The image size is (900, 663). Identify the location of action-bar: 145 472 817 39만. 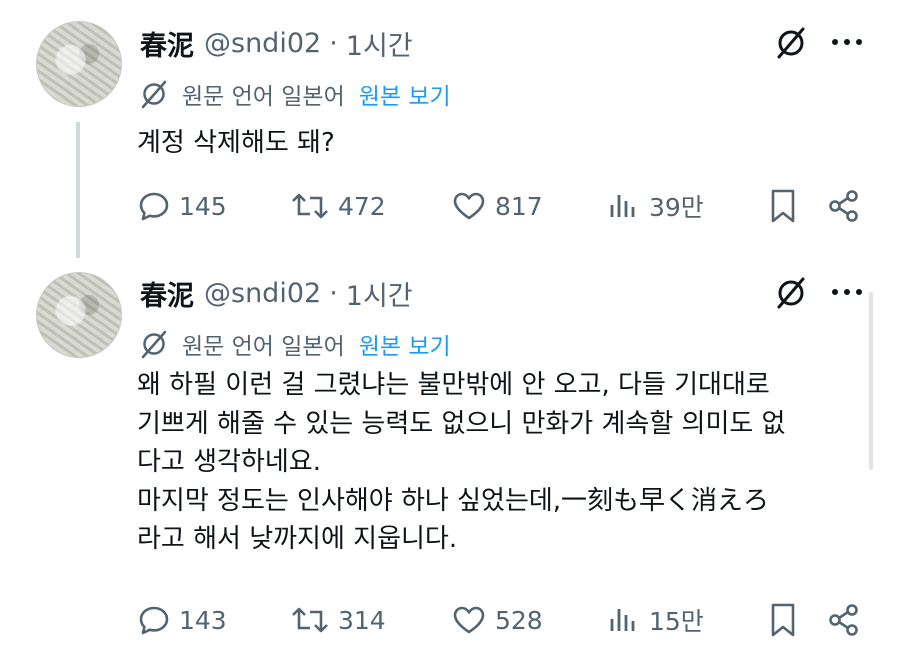
(450, 206).